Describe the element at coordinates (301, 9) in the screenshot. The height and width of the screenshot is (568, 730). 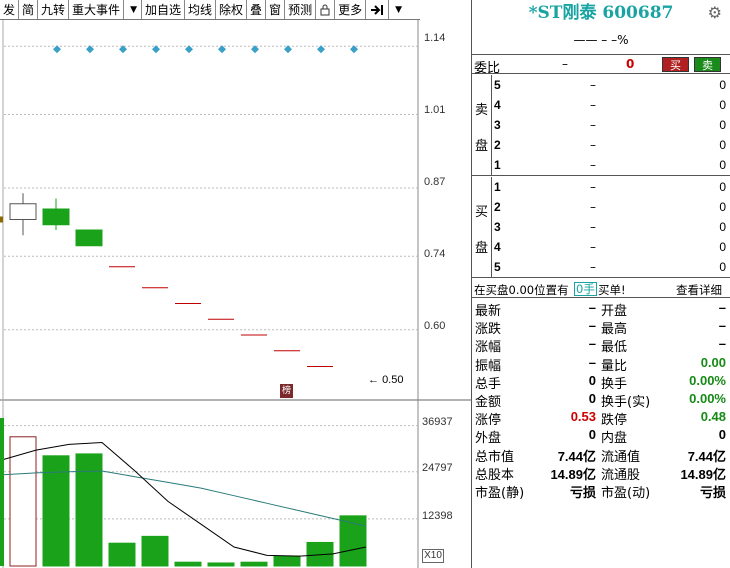
I see `toolbar-forecast-button: 预测` at that location.